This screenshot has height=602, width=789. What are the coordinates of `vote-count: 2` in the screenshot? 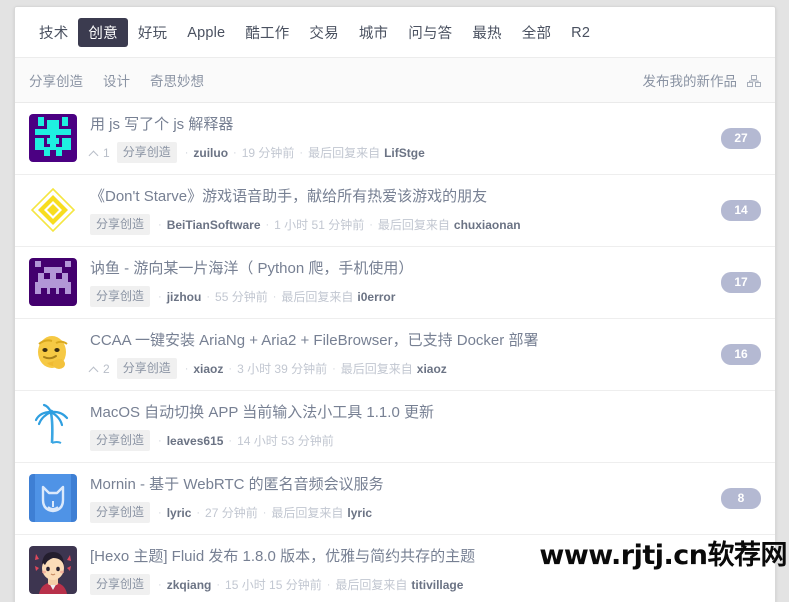 It's located at (100, 369).